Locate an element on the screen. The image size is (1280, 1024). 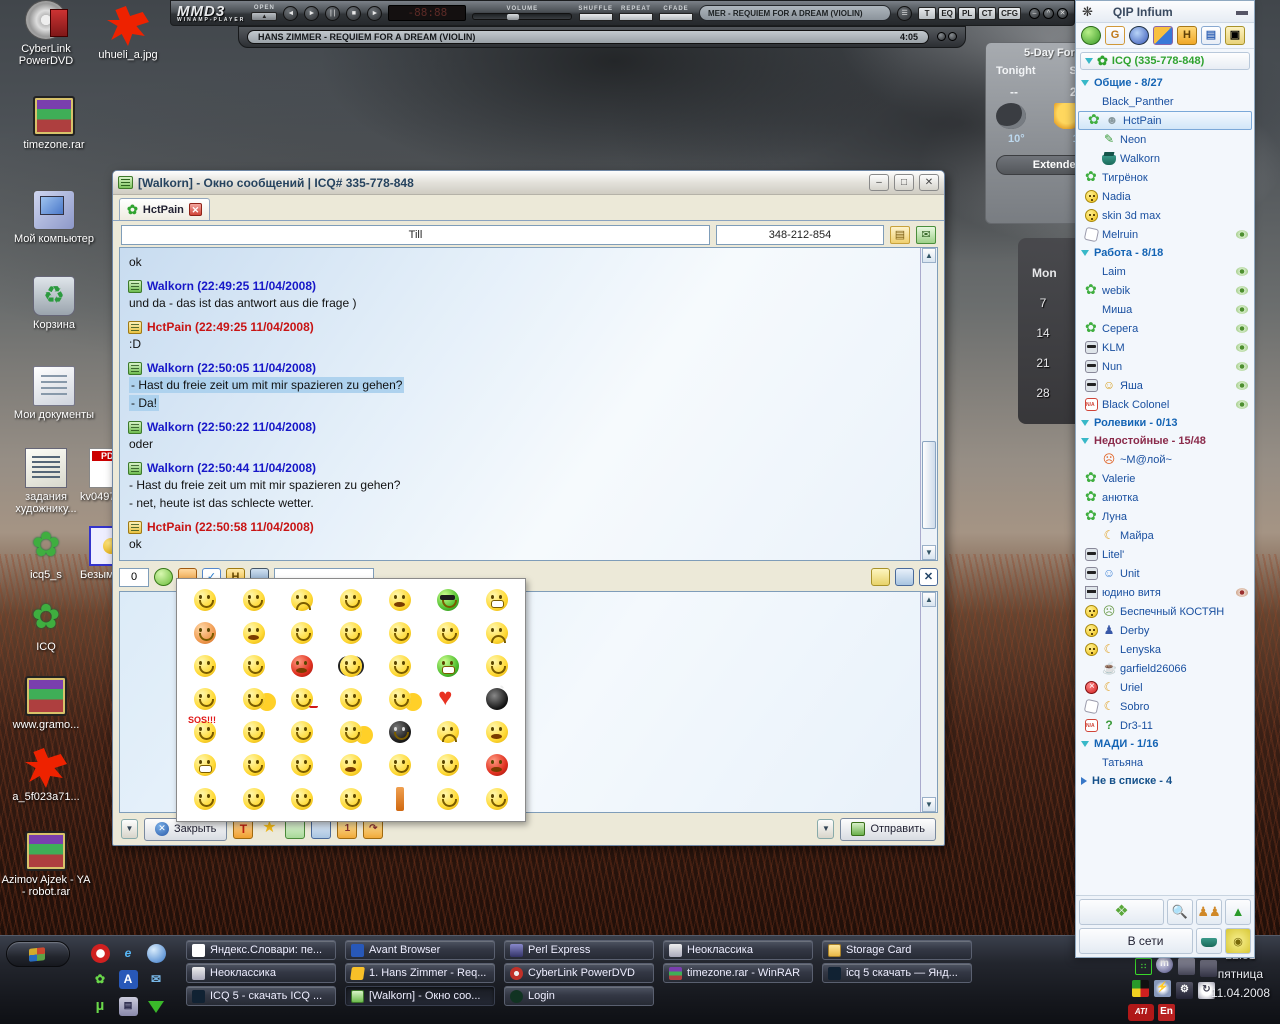
forward-icon: ↷ is located at coordinates (373, 829).